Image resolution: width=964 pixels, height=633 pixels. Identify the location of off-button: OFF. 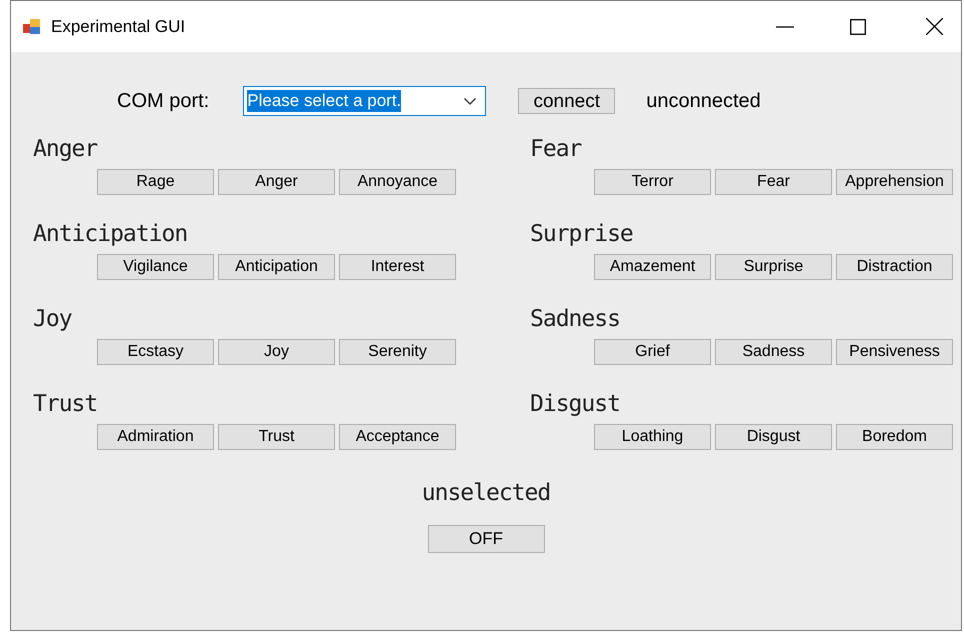
(486, 538).